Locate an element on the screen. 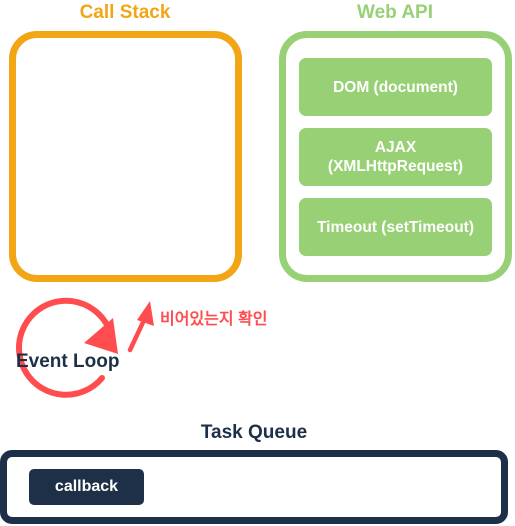  web-api-dom-item: DOM (document) is located at coordinates (395, 87).